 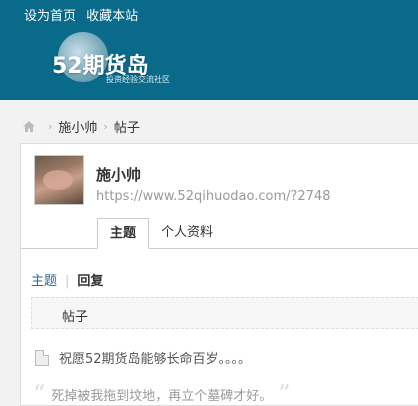 What do you see at coordinates (29, 126) in the screenshot?
I see `home-icon` at bounding box center [29, 126].